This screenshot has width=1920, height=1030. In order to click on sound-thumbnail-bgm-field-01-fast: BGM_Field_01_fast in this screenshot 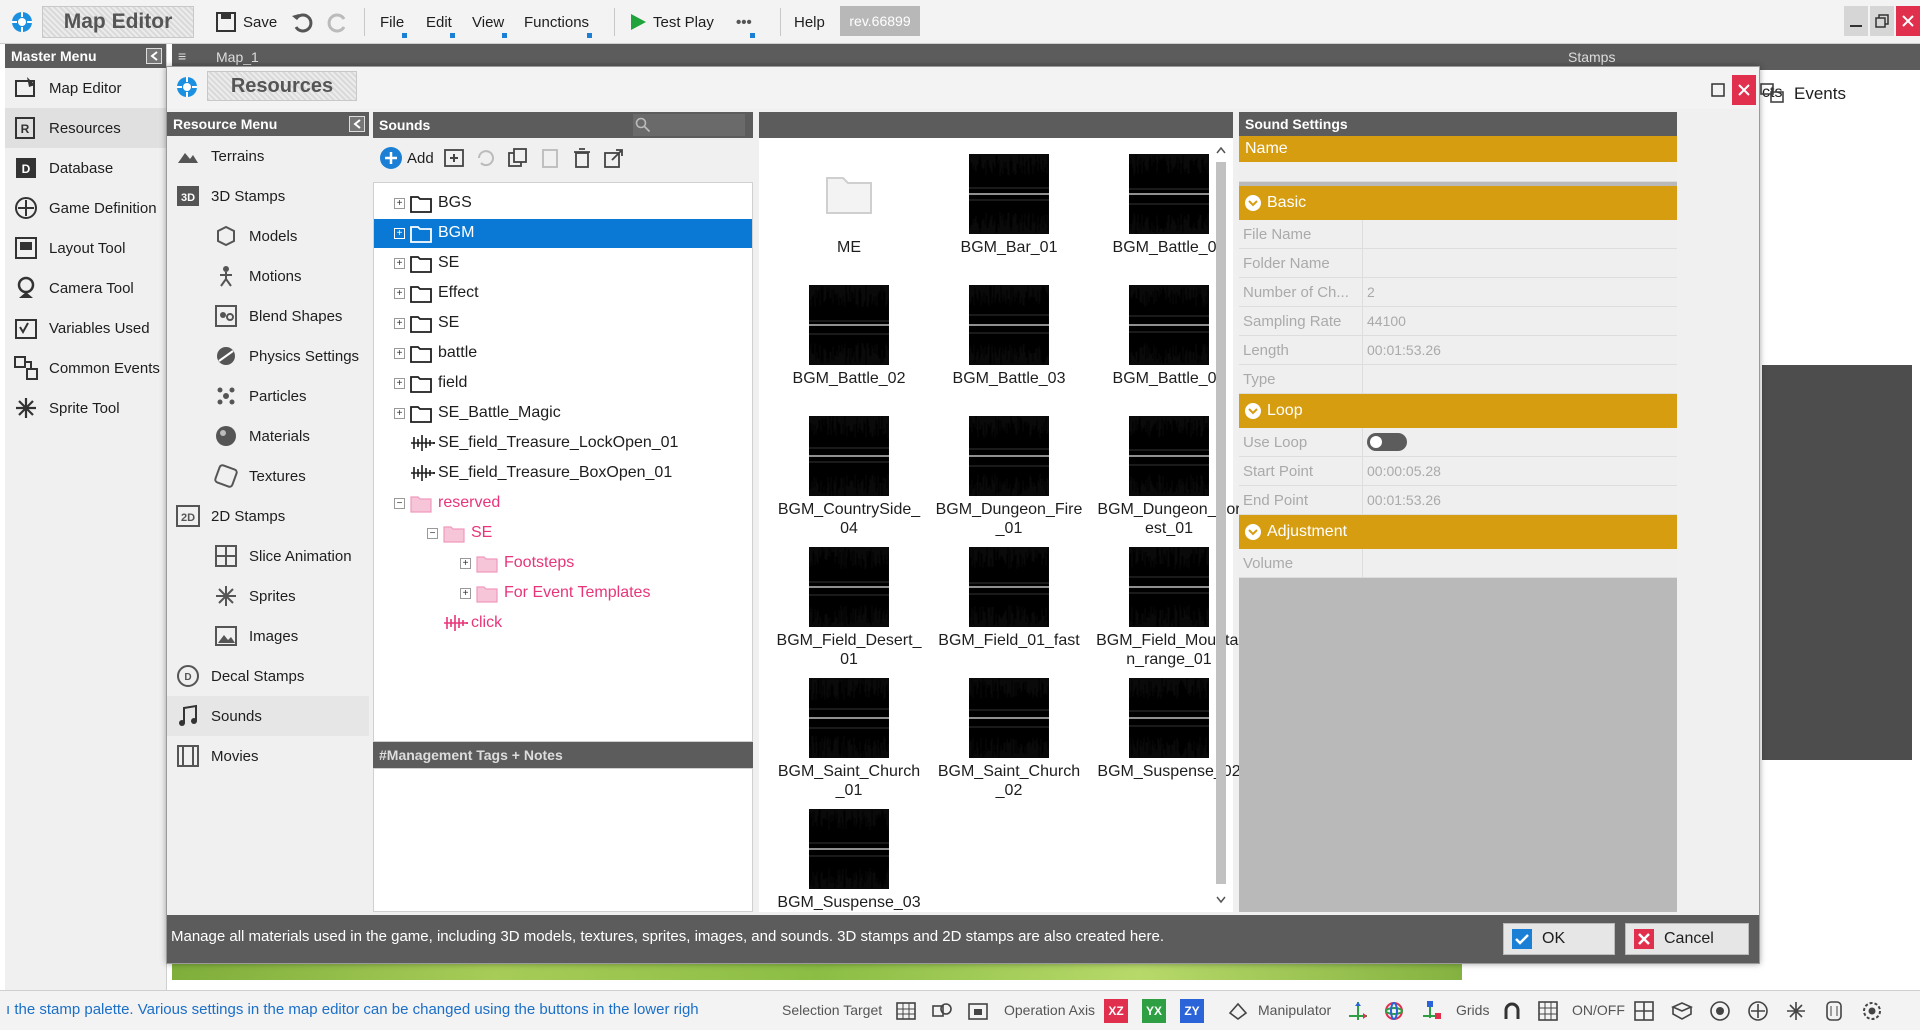, I will do `click(1009, 606)`.